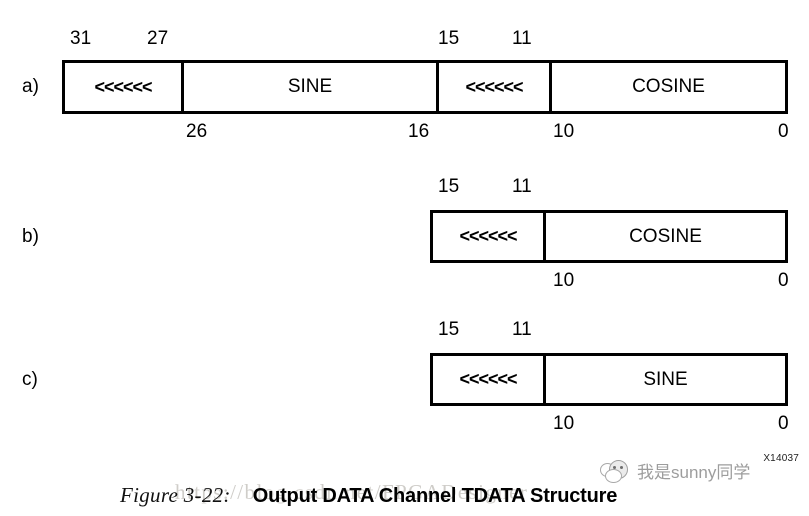 The image size is (809, 516). I want to click on bit-label-b-top-11: 11, so click(522, 186).